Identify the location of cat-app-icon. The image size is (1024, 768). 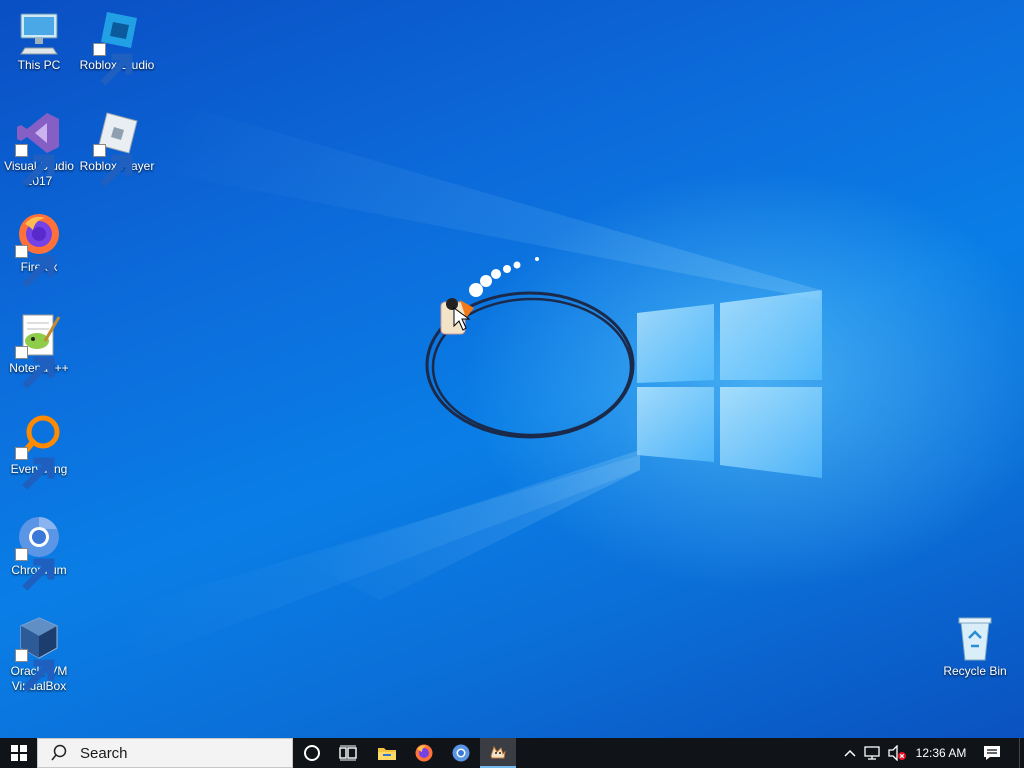
(498, 752).